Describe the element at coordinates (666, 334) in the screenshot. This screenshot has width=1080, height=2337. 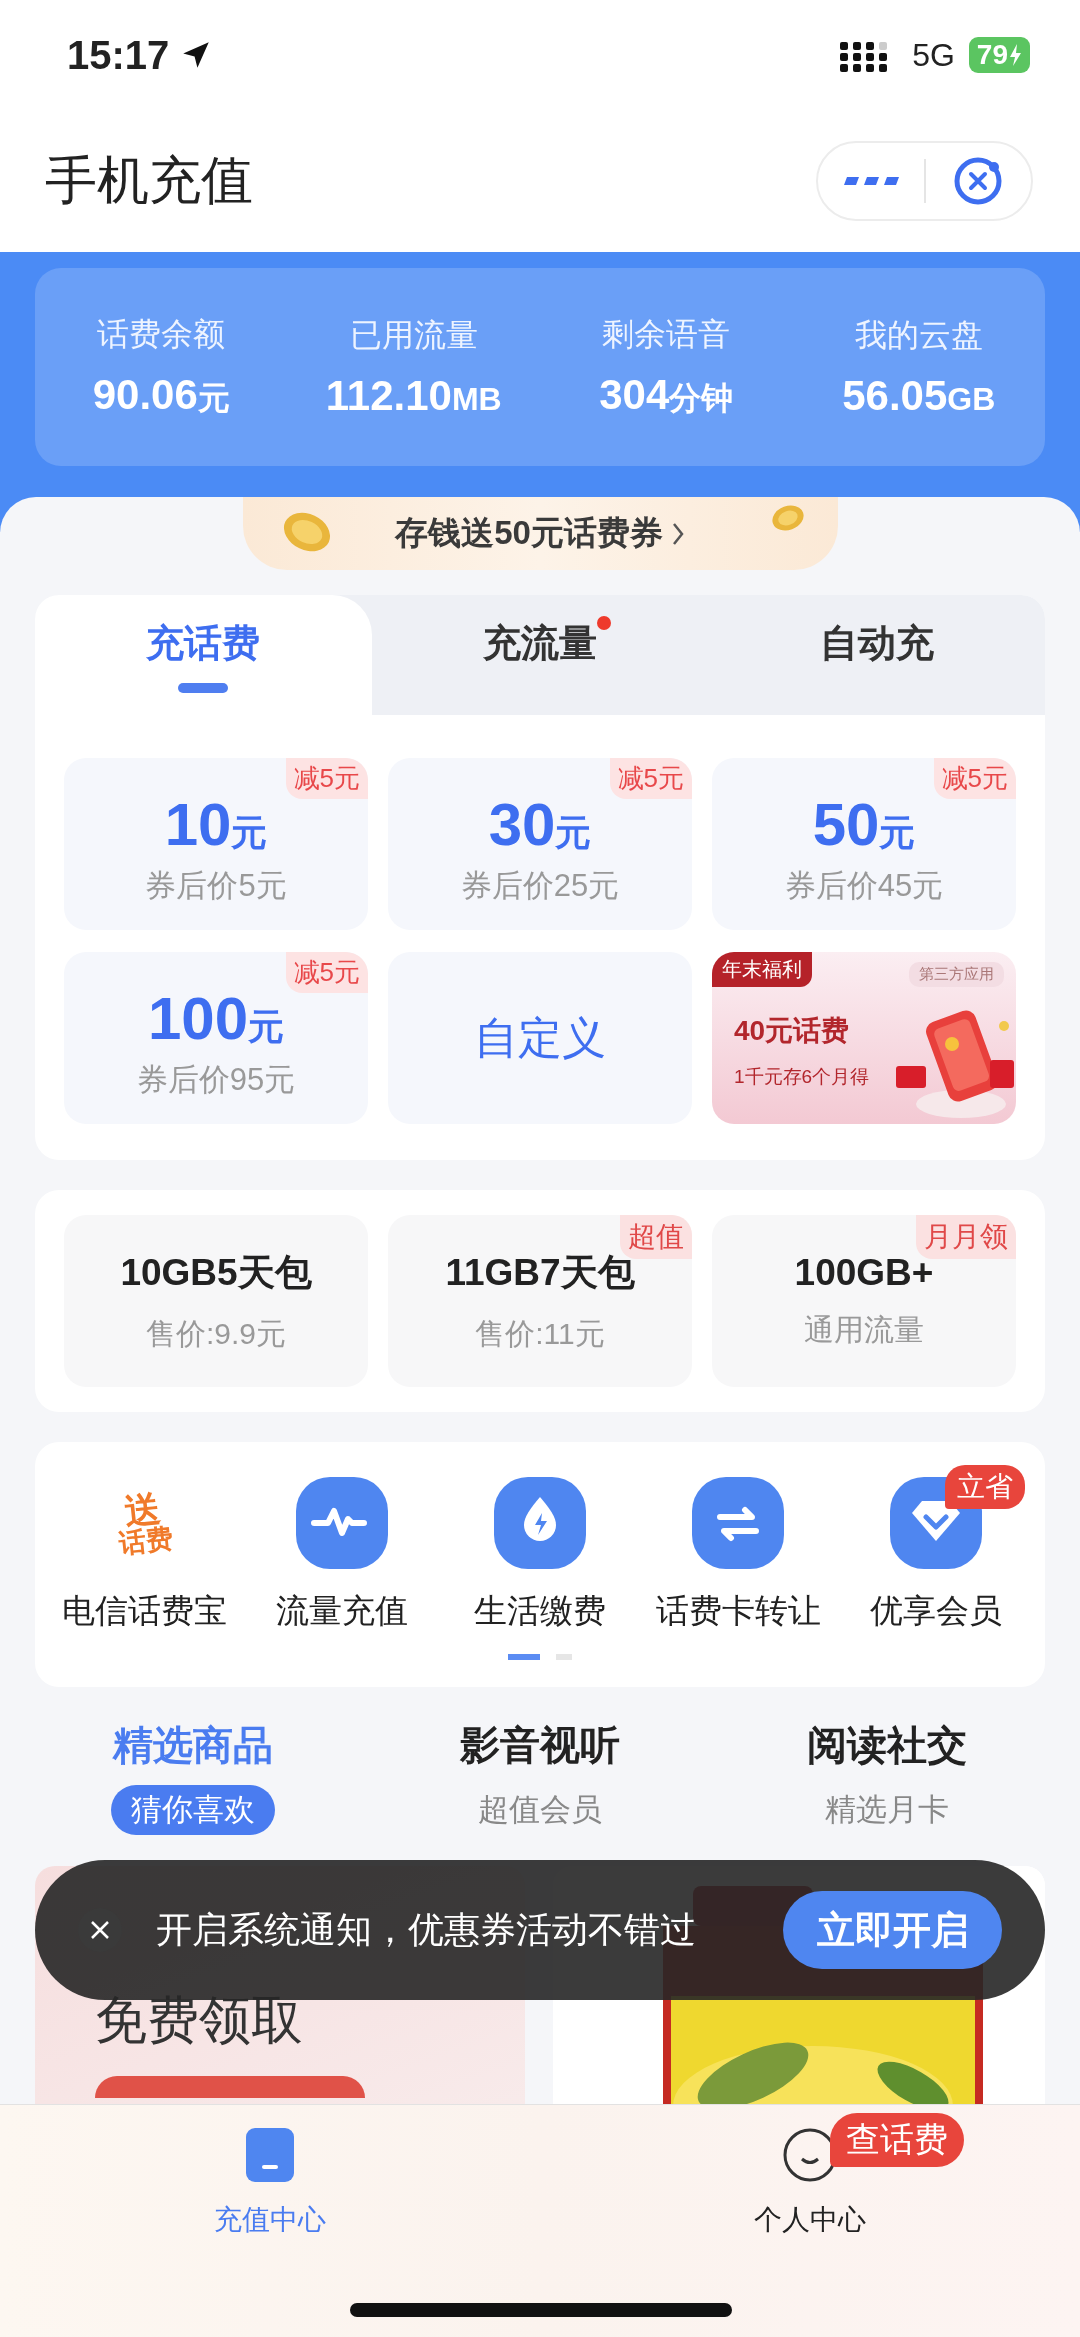
I see `stat-label: 剩余语音` at that location.